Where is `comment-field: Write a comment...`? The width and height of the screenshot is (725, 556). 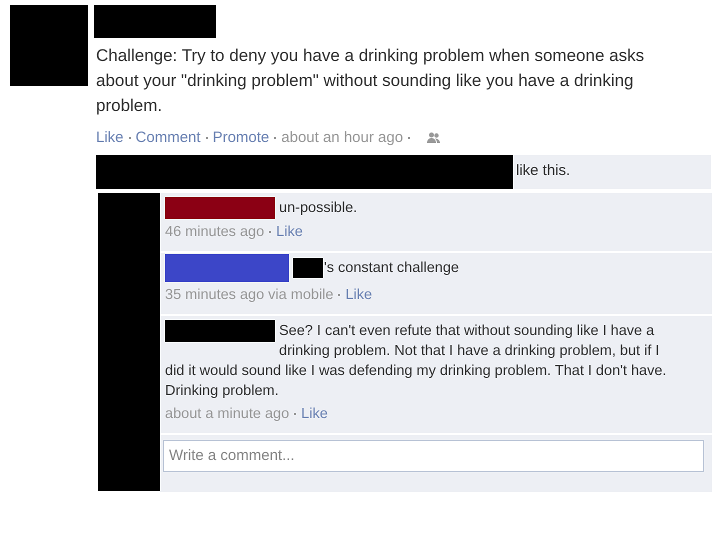 comment-field: Write a comment... is located at coordinates (433, 456).